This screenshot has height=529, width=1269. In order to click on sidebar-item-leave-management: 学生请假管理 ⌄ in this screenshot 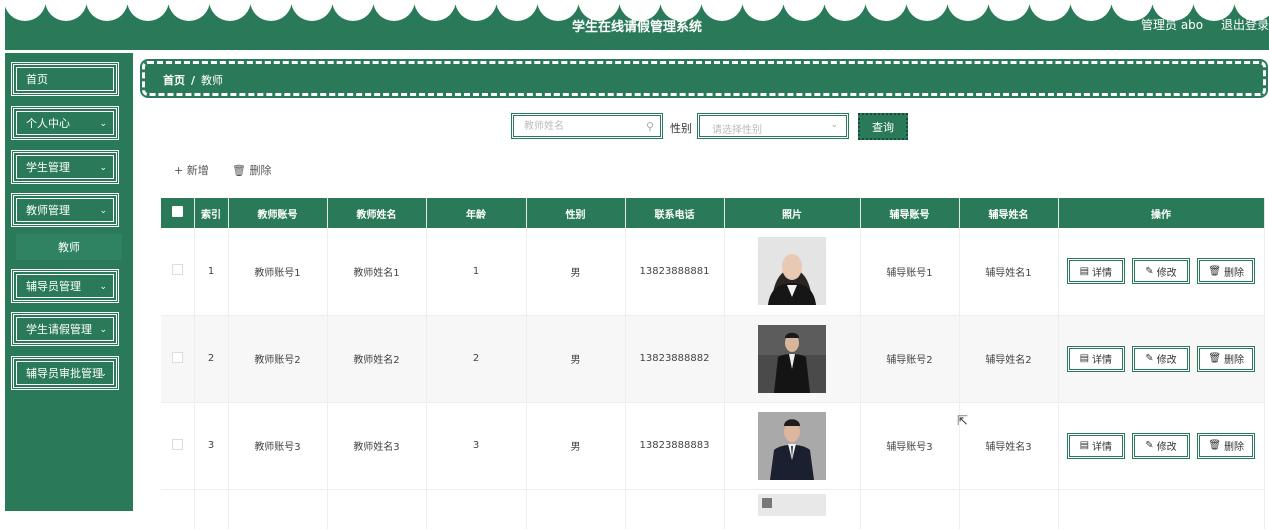, I will do `click(65, 329)`.